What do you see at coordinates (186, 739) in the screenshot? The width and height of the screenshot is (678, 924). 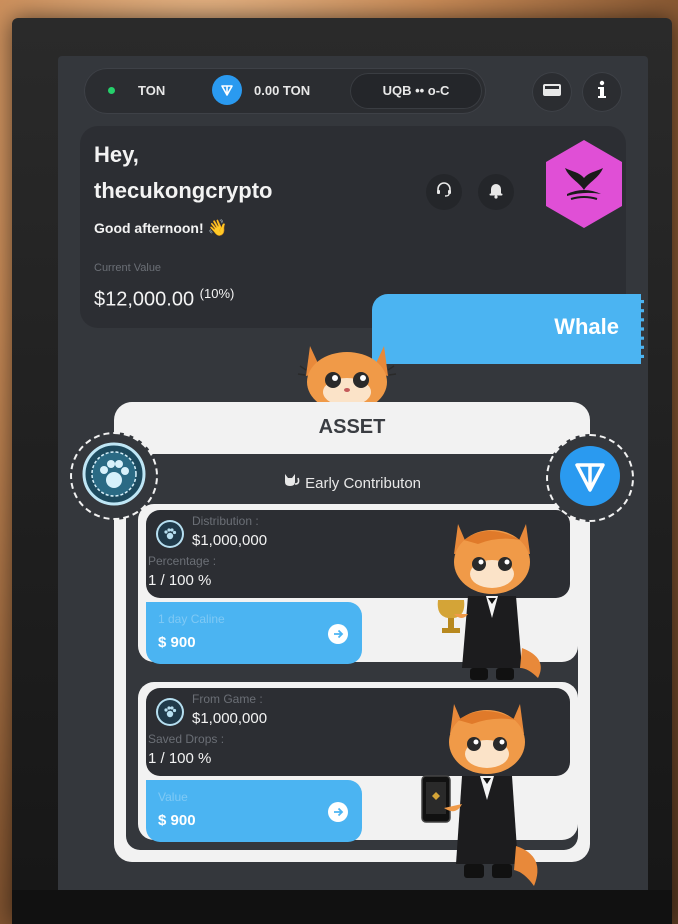 I see `saved-drops-label: Saved Drops :` at bounding box center [186, 739].